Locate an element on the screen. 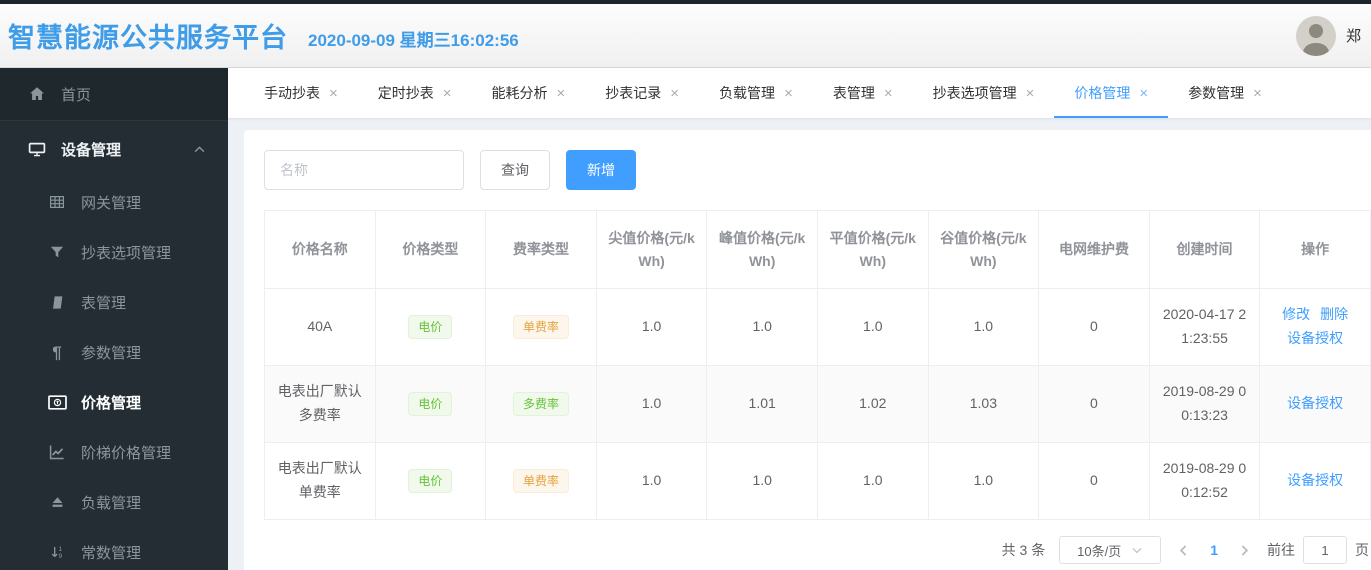 The width and height of the screenshot is (1371, 570). tab-param-mgmt: 参数管理 × is located at coordinates (1225, 93).